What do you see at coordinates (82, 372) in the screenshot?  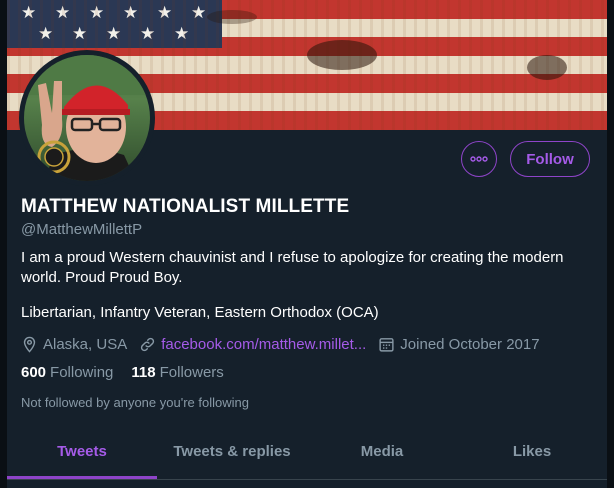 I see `following-label: Following` at bounding box center [82, 372].